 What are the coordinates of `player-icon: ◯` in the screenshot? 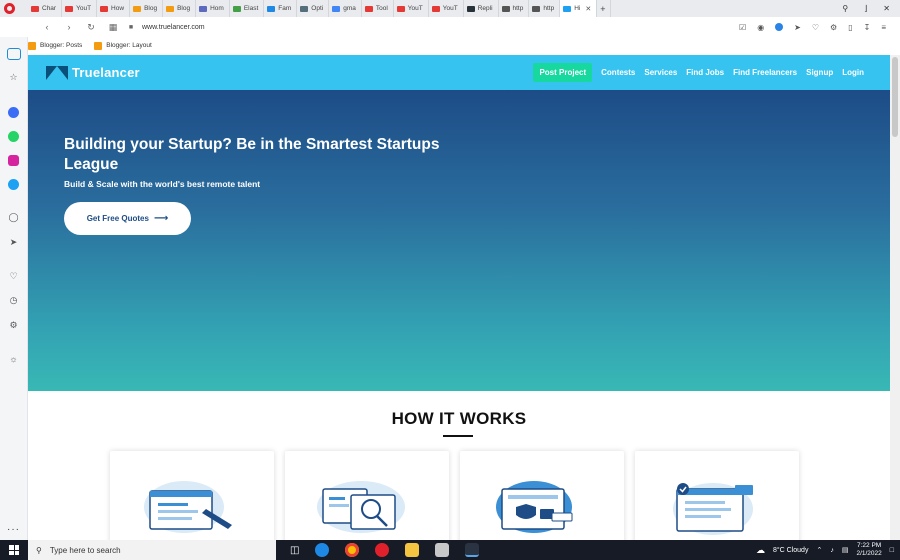 It's located at (13, 217).